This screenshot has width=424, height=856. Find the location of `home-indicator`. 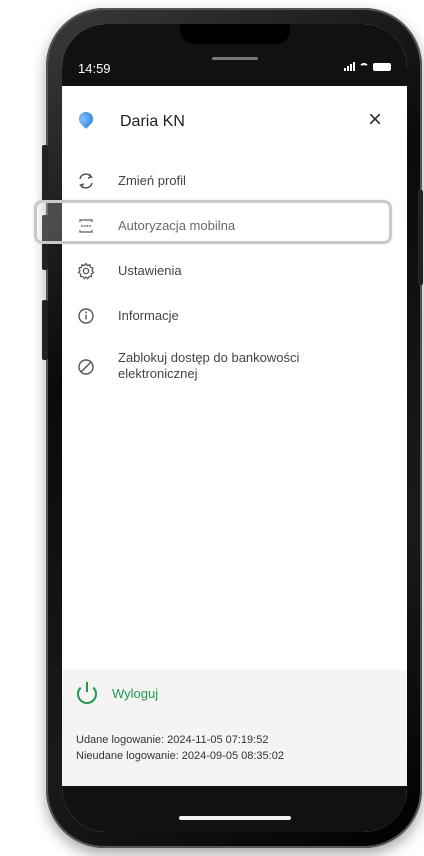

home-indicator is located at coordinates (235, 818).